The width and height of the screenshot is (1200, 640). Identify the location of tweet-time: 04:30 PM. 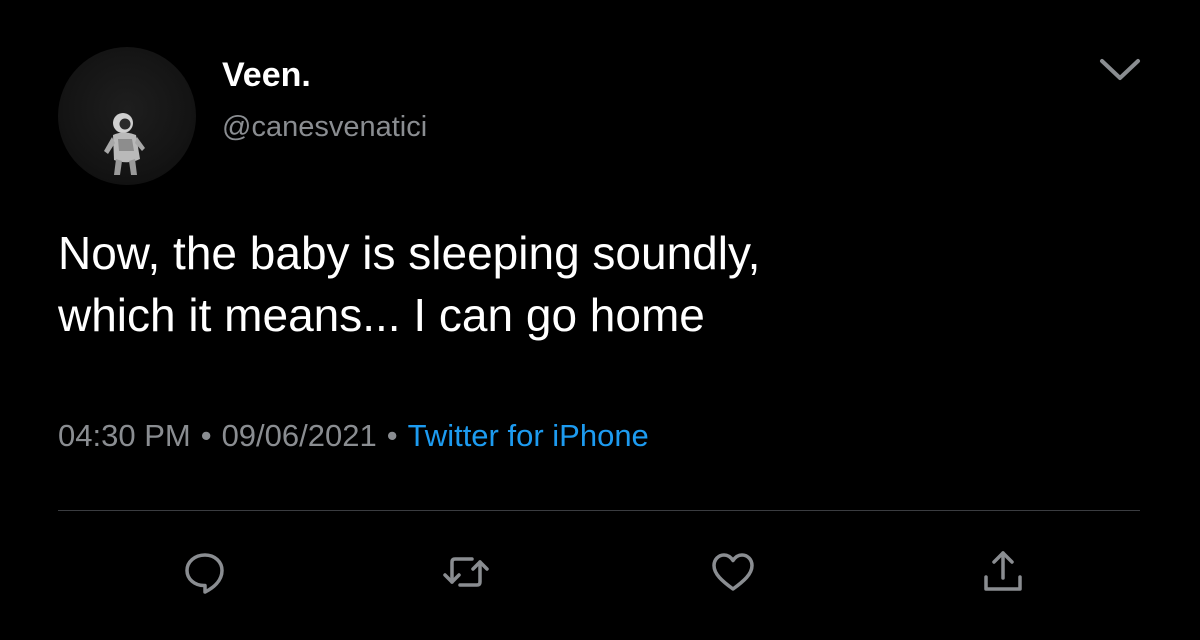
(124, 435).